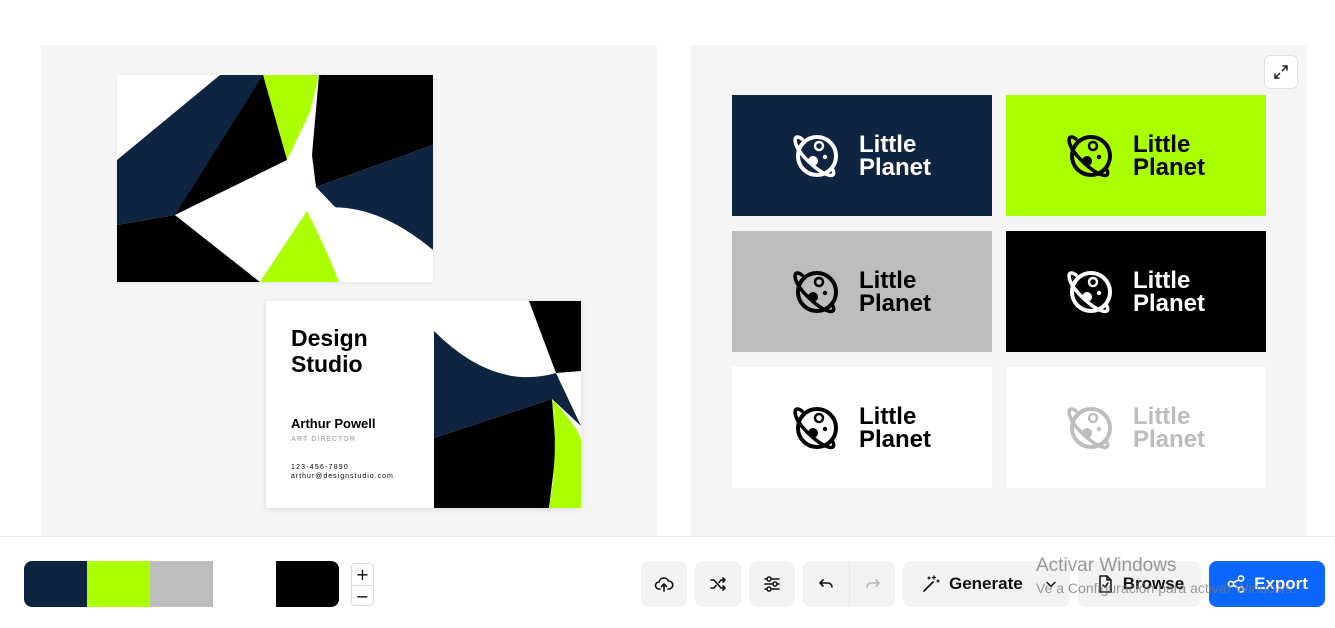  I want to click on card-name: Arthur Powell, so click(333, 423).